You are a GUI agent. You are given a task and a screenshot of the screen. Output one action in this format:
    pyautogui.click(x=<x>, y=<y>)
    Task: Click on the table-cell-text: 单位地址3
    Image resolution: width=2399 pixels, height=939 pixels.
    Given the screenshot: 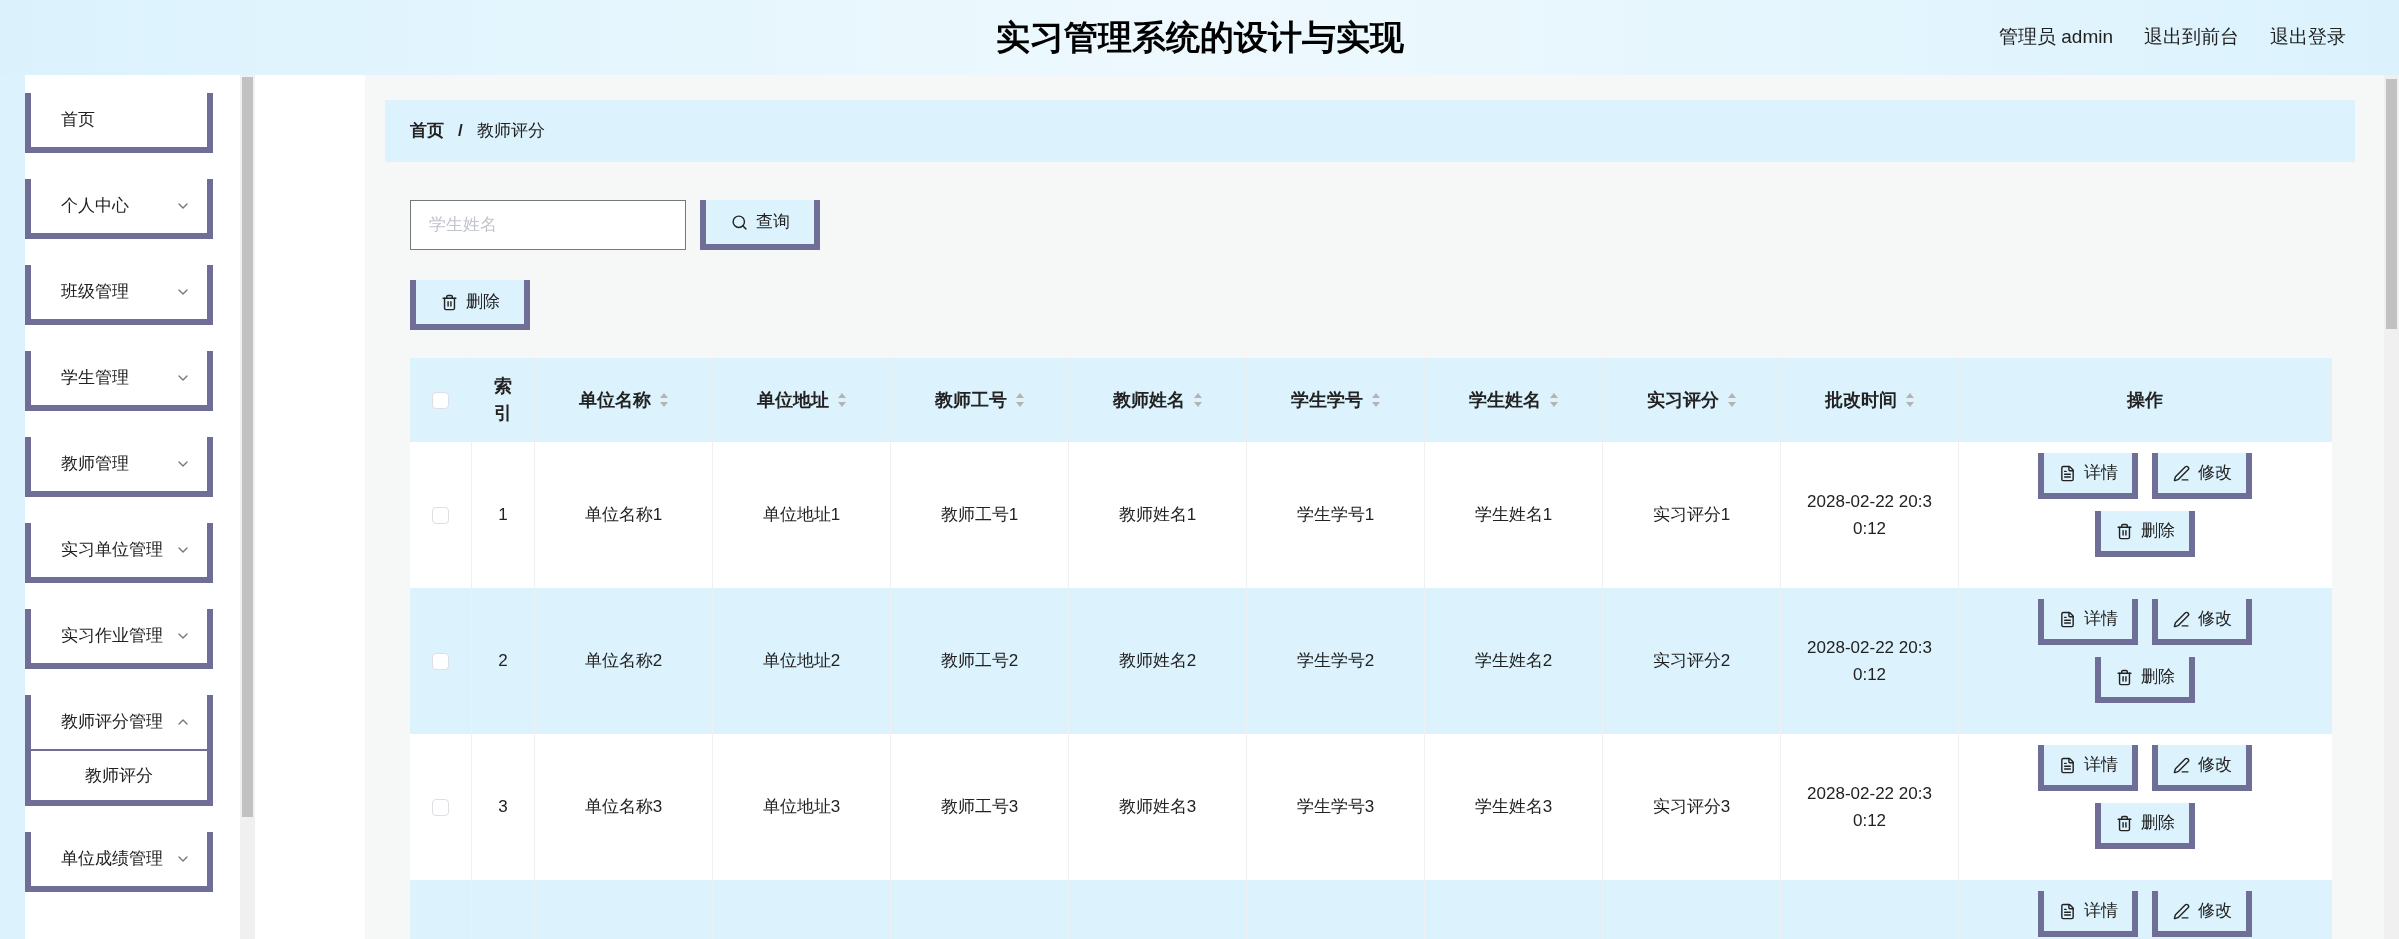 What is the action you would take?
    pyautogui.click(x=801, y=807)
    